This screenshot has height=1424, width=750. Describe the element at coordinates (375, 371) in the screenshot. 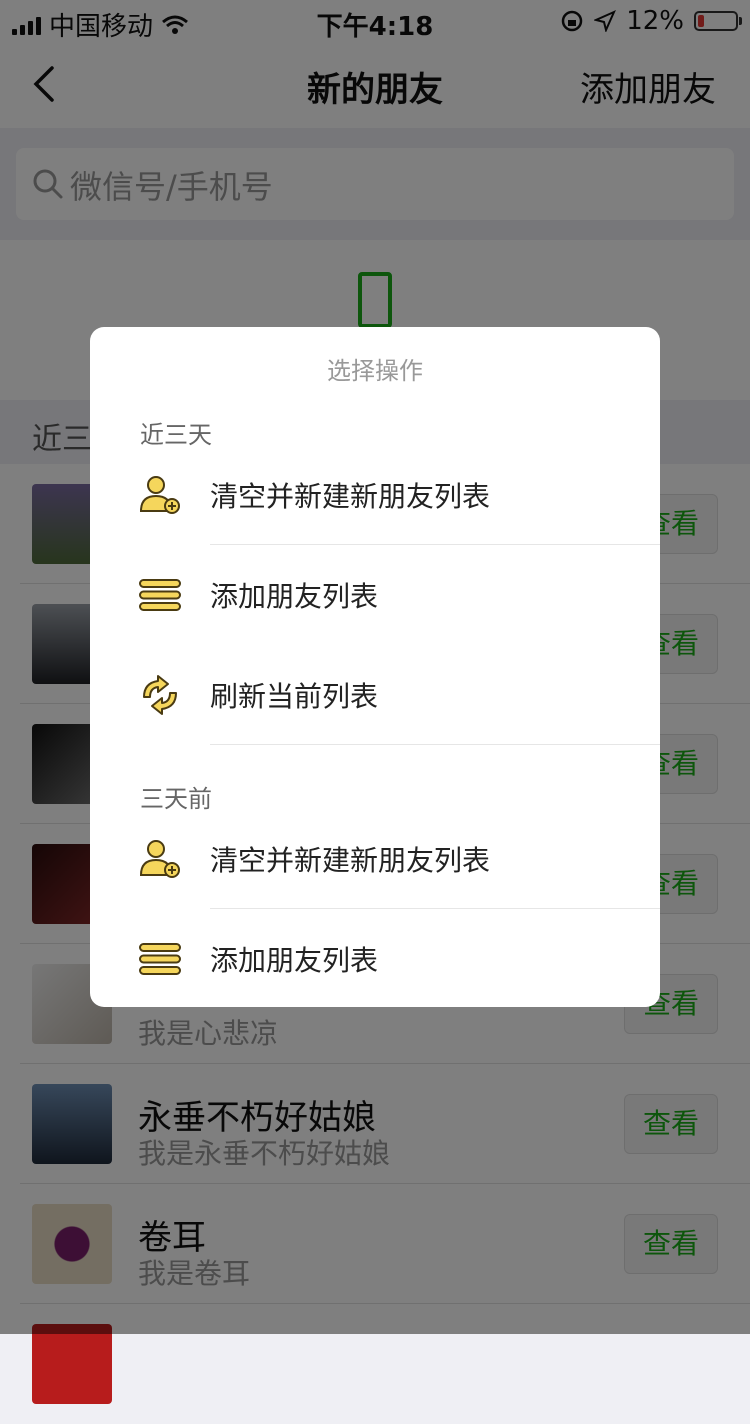

I see `dialog-title: 选择操作` at that location.